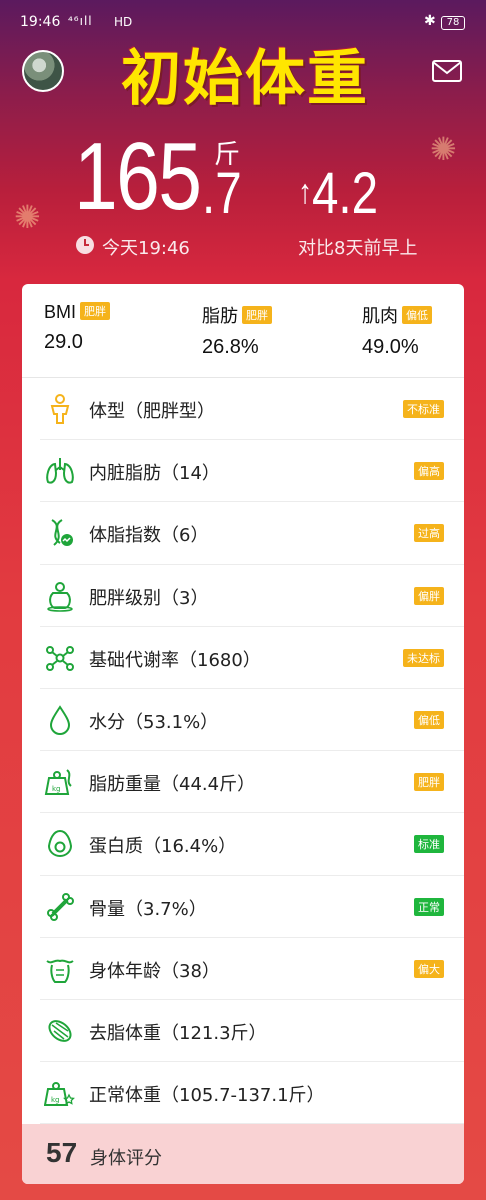  What do you see at coordinates (220, 316) in the screenshot?
I see `summary-label: 脂肪` at bounding box center [220, 316].